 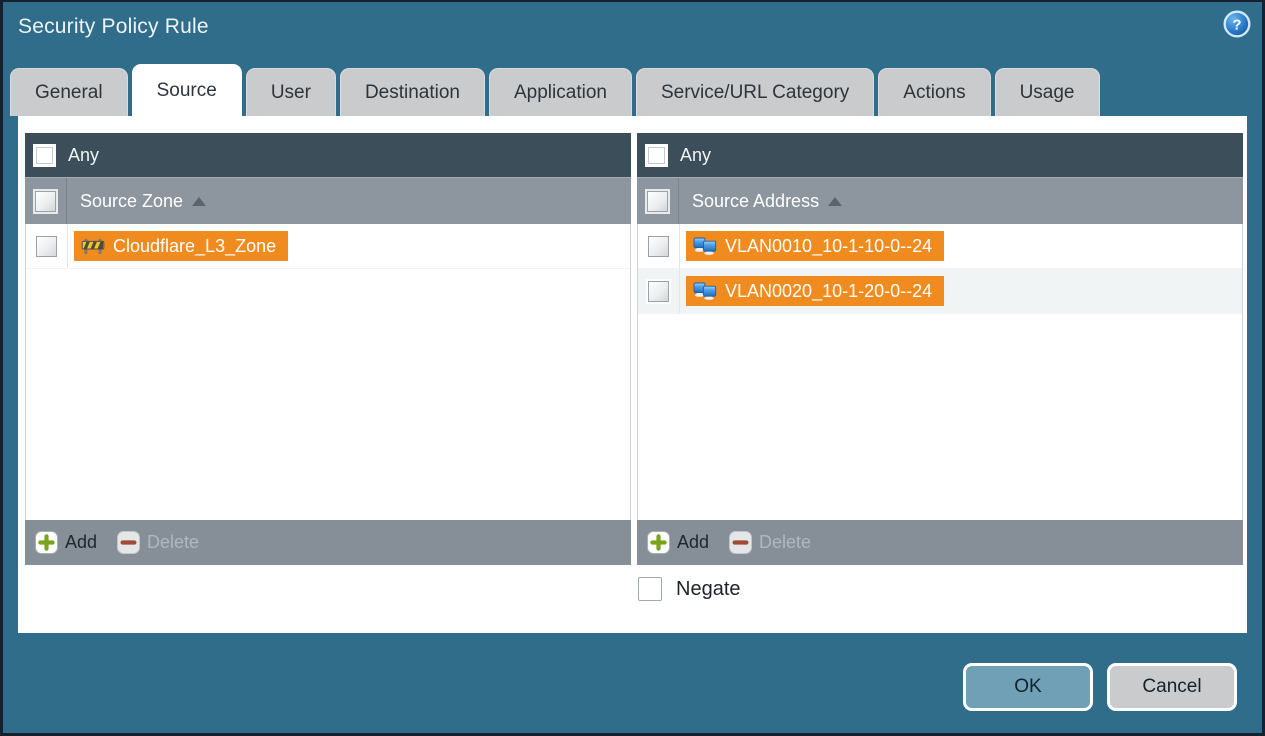 What do you see at coordinates (829, 245) in the screenshot?
I see `source-address-object-label: VLAN0010_10-1-10-0--24` at bounding box center [829, 245].